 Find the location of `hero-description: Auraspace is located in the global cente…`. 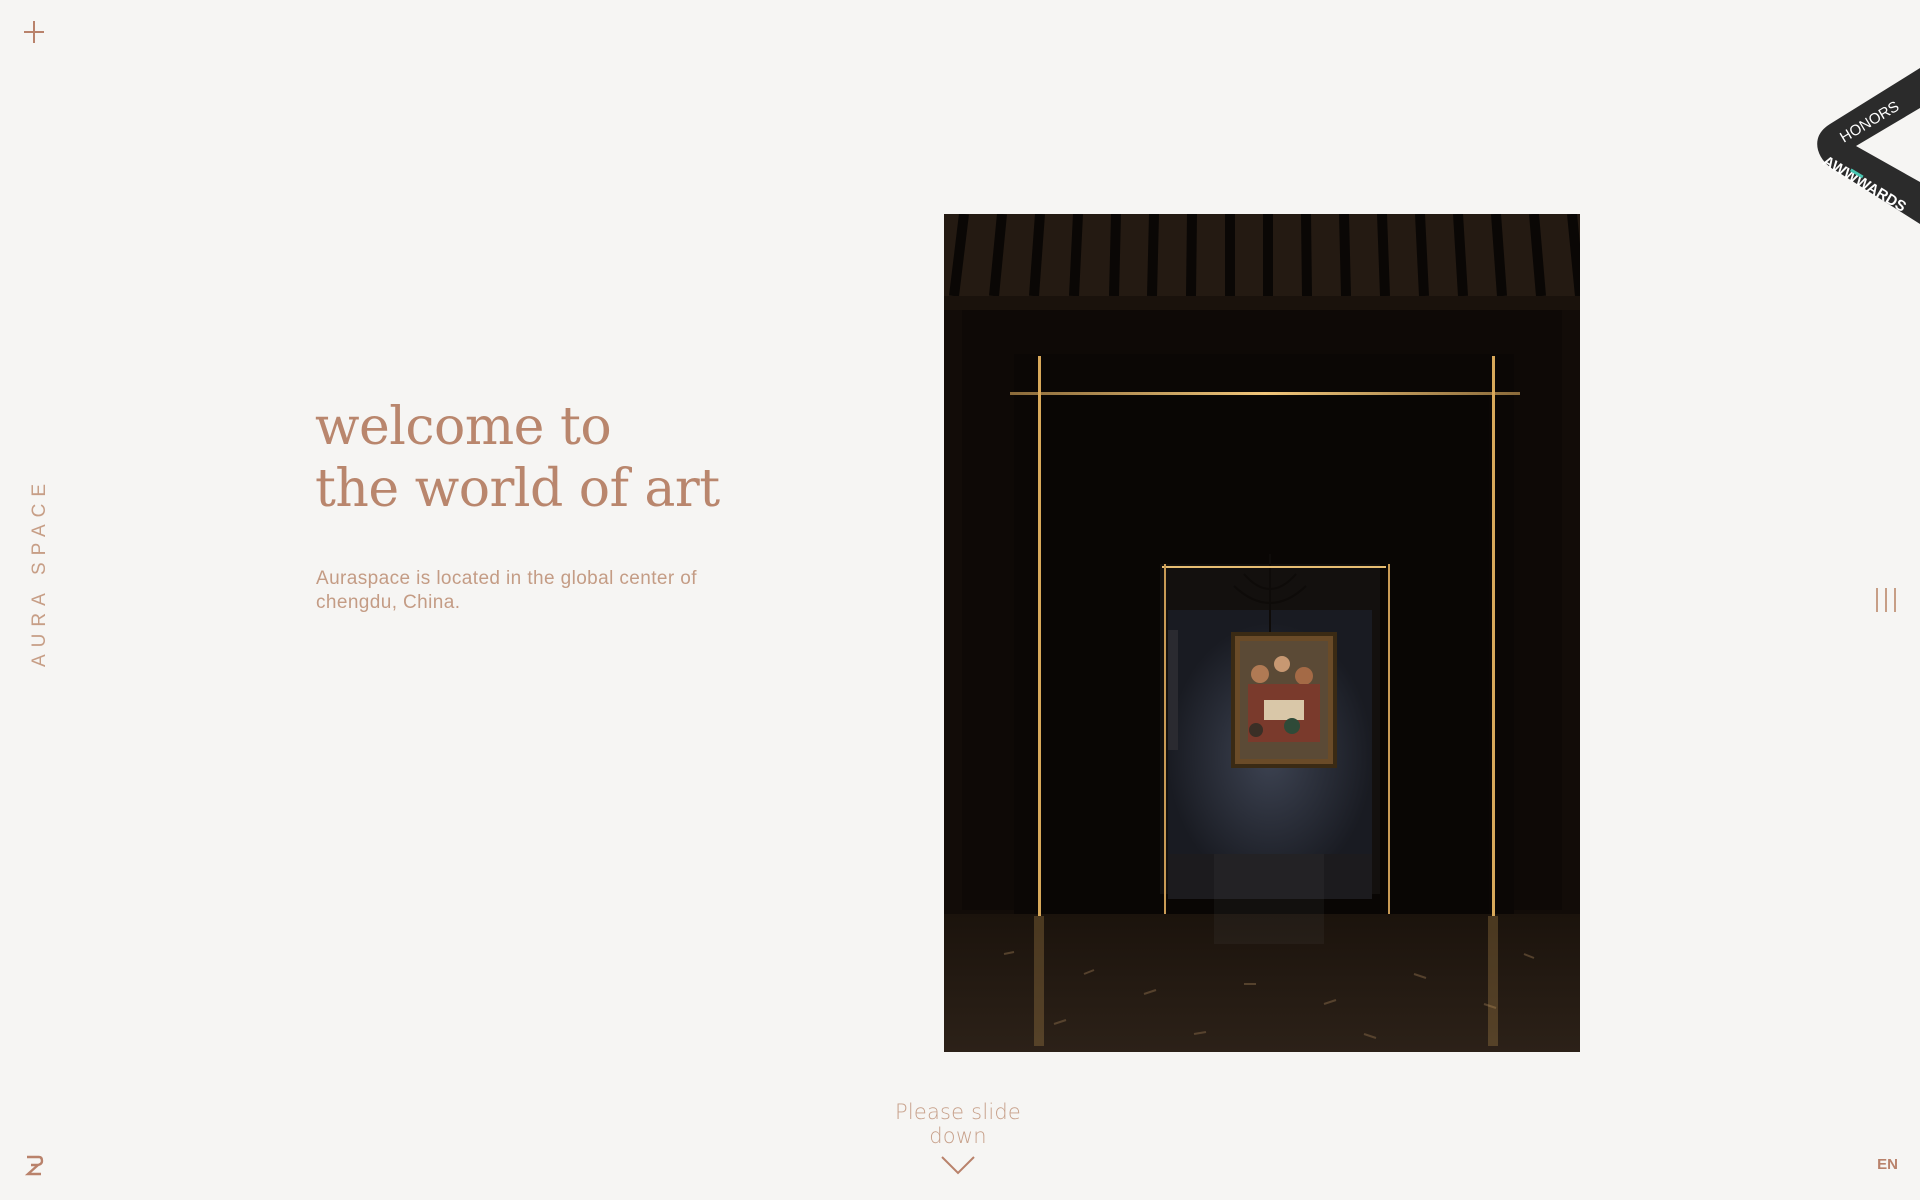

hero-description: Auraspace is located in the global cente… is located at coordinates (506, 590).